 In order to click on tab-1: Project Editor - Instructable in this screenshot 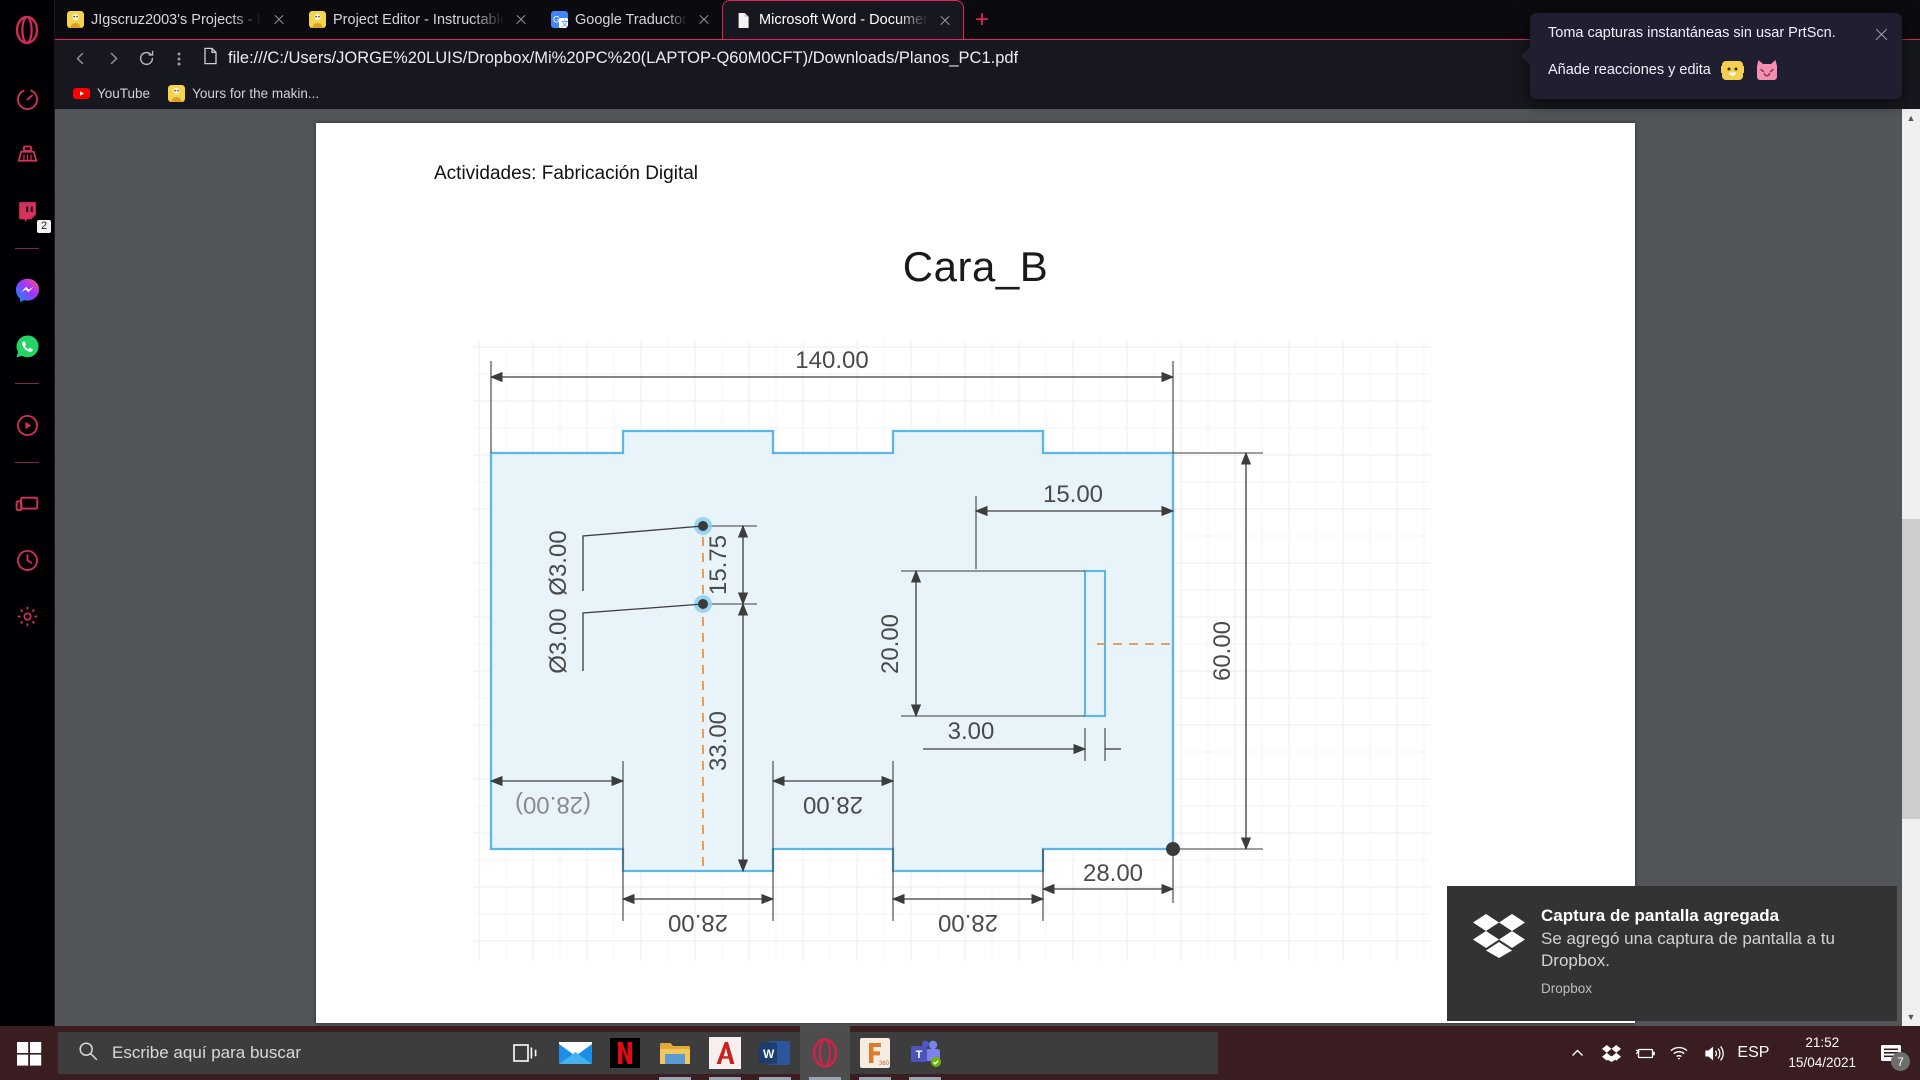, I will do `click(418, 19)`.